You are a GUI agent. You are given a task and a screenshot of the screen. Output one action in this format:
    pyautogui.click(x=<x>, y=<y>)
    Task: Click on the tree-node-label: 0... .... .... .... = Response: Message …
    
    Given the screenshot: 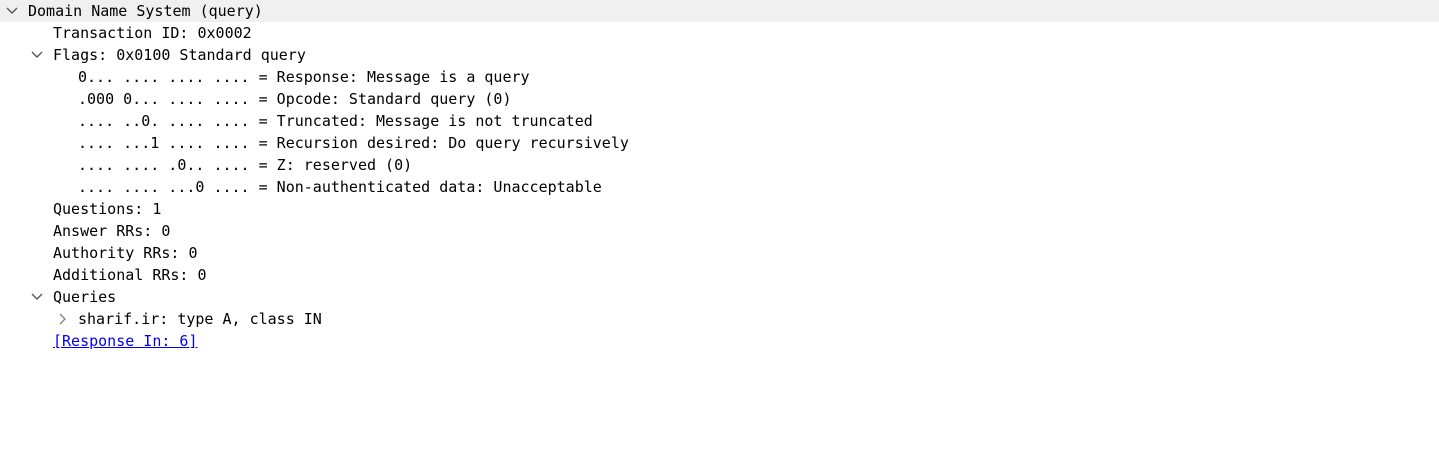 What is the action you would take?
    pyautogui.click(x=304, y=77)
    